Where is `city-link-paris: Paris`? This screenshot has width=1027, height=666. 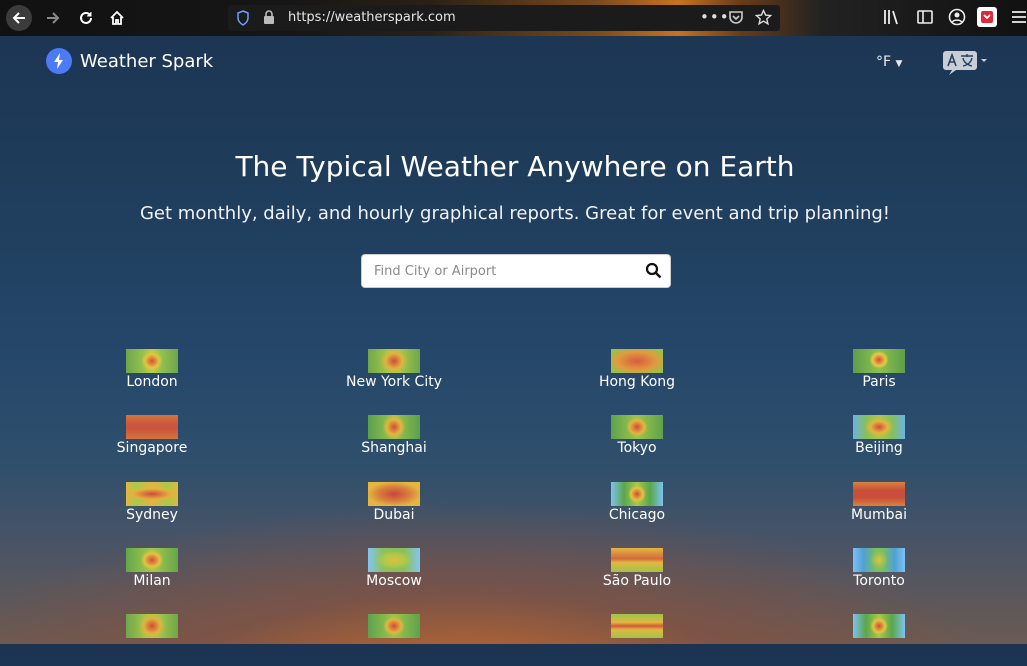
city-link-paris: Paris is located at coordinates (879, 375).